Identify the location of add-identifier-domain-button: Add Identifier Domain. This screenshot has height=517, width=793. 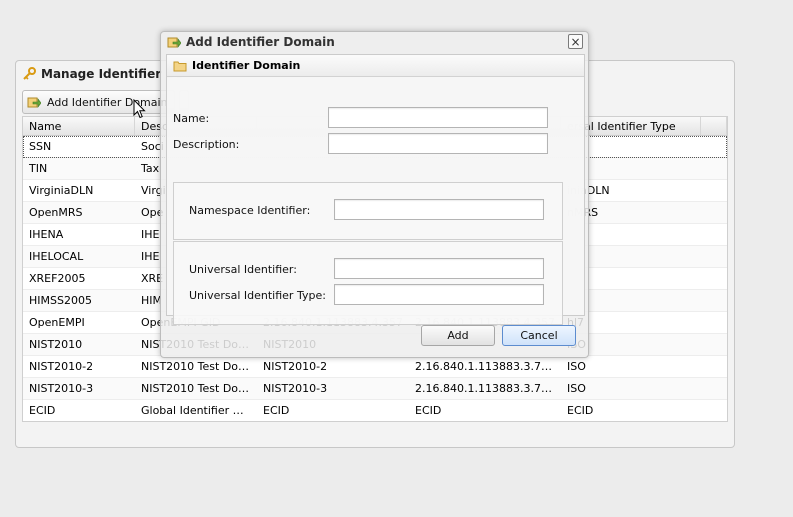
(98, 102).